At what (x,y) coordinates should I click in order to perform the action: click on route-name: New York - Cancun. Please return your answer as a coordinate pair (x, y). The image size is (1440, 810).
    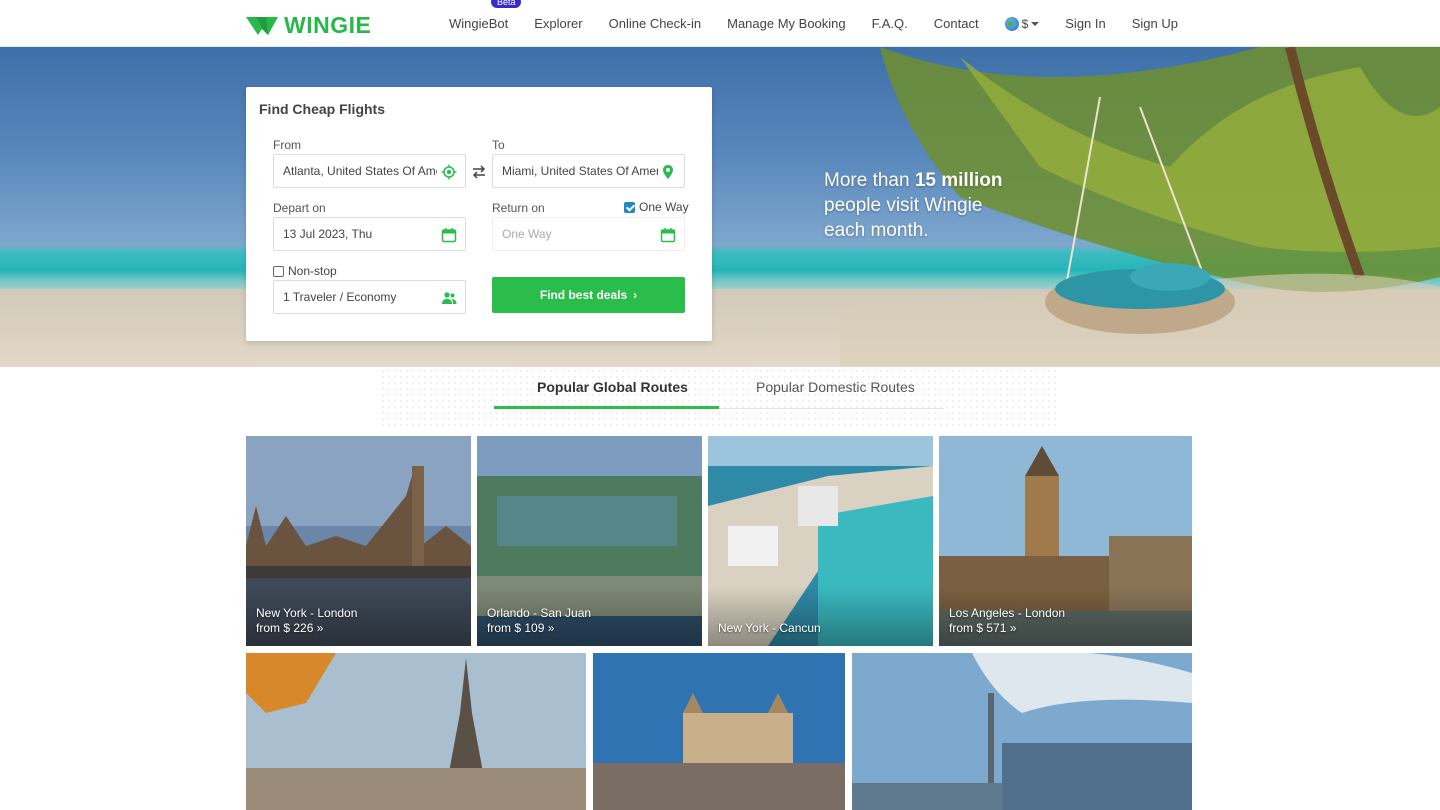
    Looking at the image, I should click on (769, 628).